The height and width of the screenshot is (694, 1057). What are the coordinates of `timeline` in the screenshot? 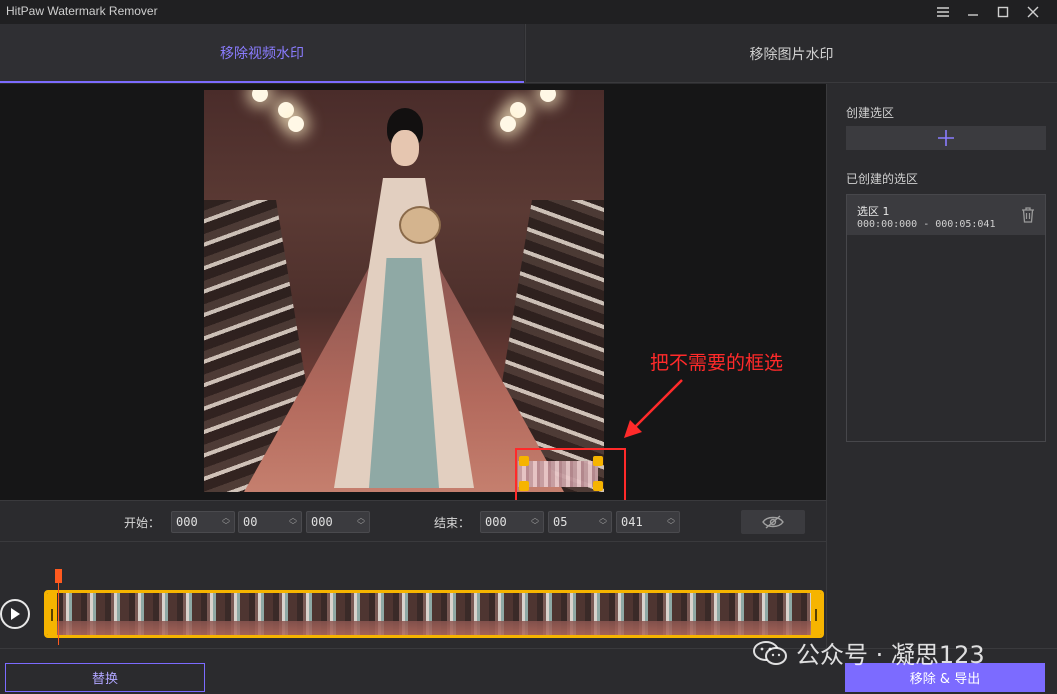 It's located at (413, 595).